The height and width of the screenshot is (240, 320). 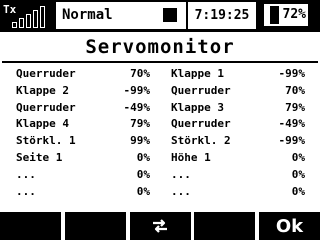 I want to click on softkey-swap, so click(x=160, y=226).